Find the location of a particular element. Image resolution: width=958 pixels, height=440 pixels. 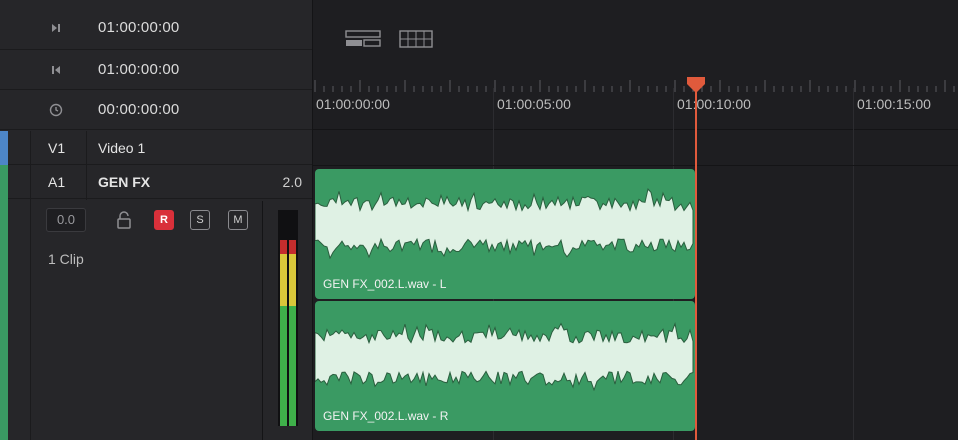

solo-button: S is located at coordinates (200, 220).